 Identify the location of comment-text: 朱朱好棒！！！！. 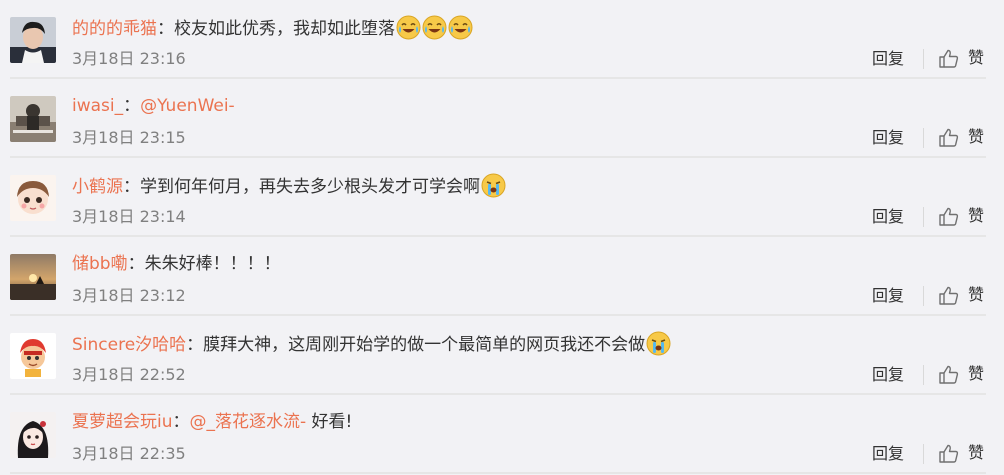
(212, 264).